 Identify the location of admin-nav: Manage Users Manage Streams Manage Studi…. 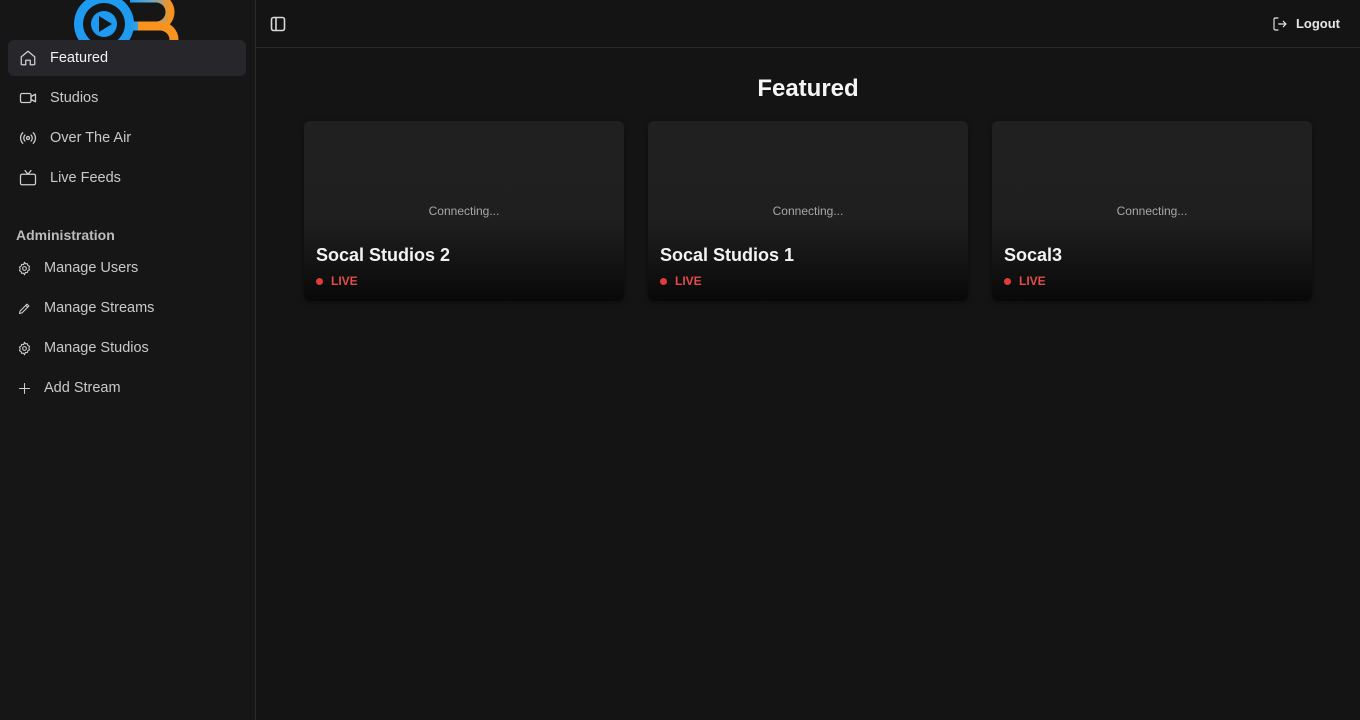
(127, 330).